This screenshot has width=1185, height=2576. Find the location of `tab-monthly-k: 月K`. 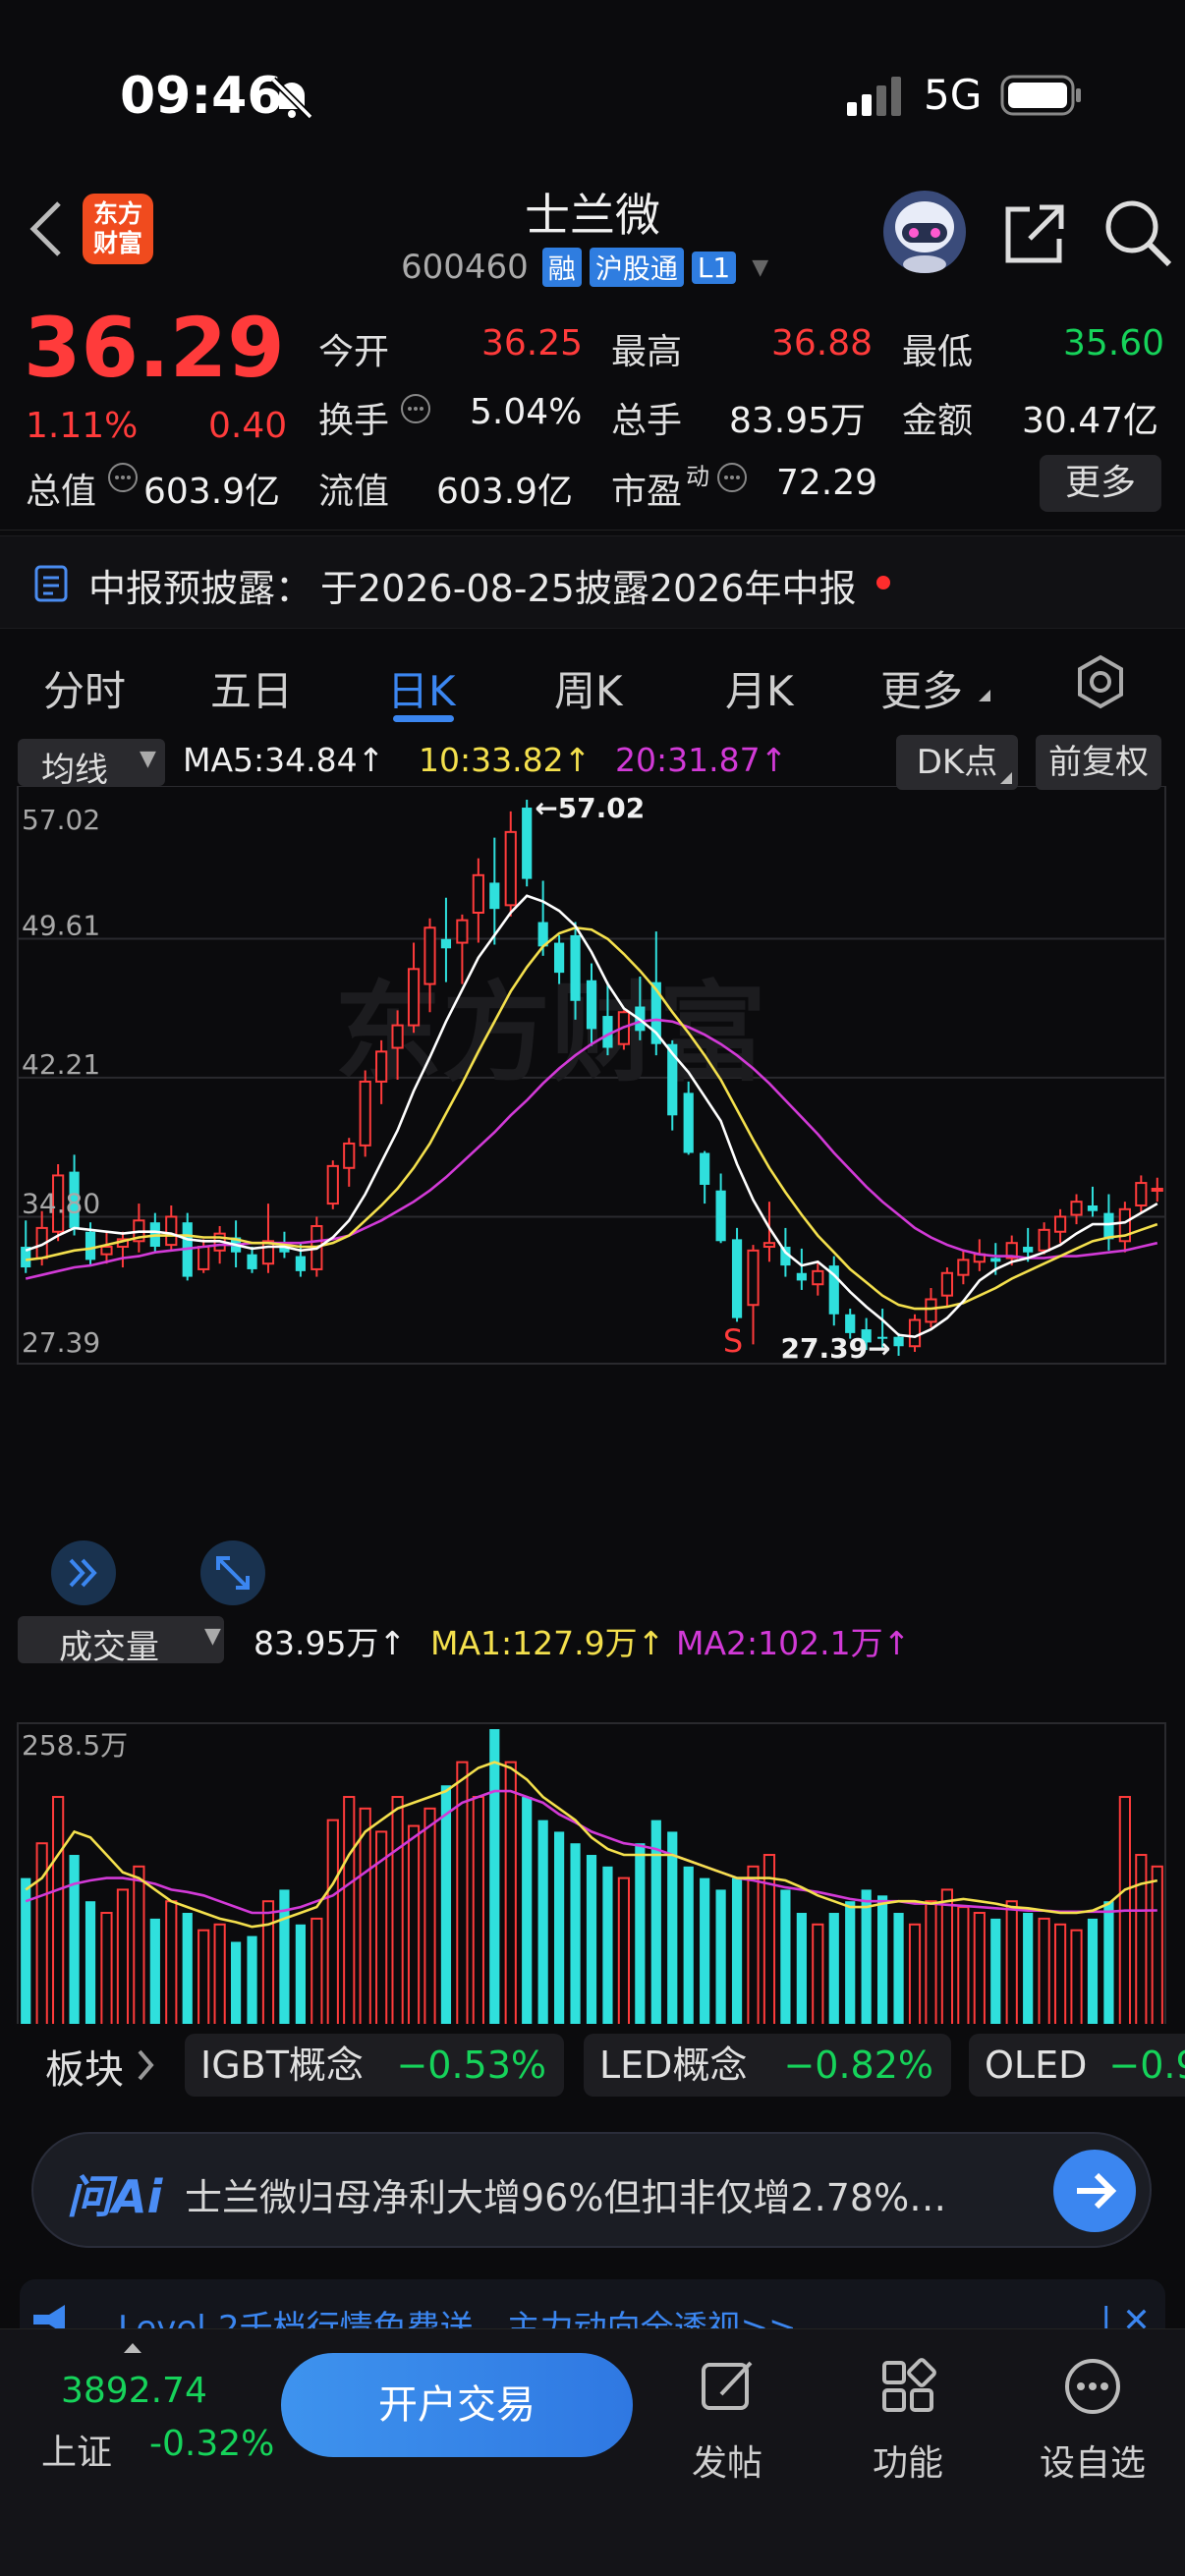

tab-monthly-k: 月K is located at coordinates (759, 688).